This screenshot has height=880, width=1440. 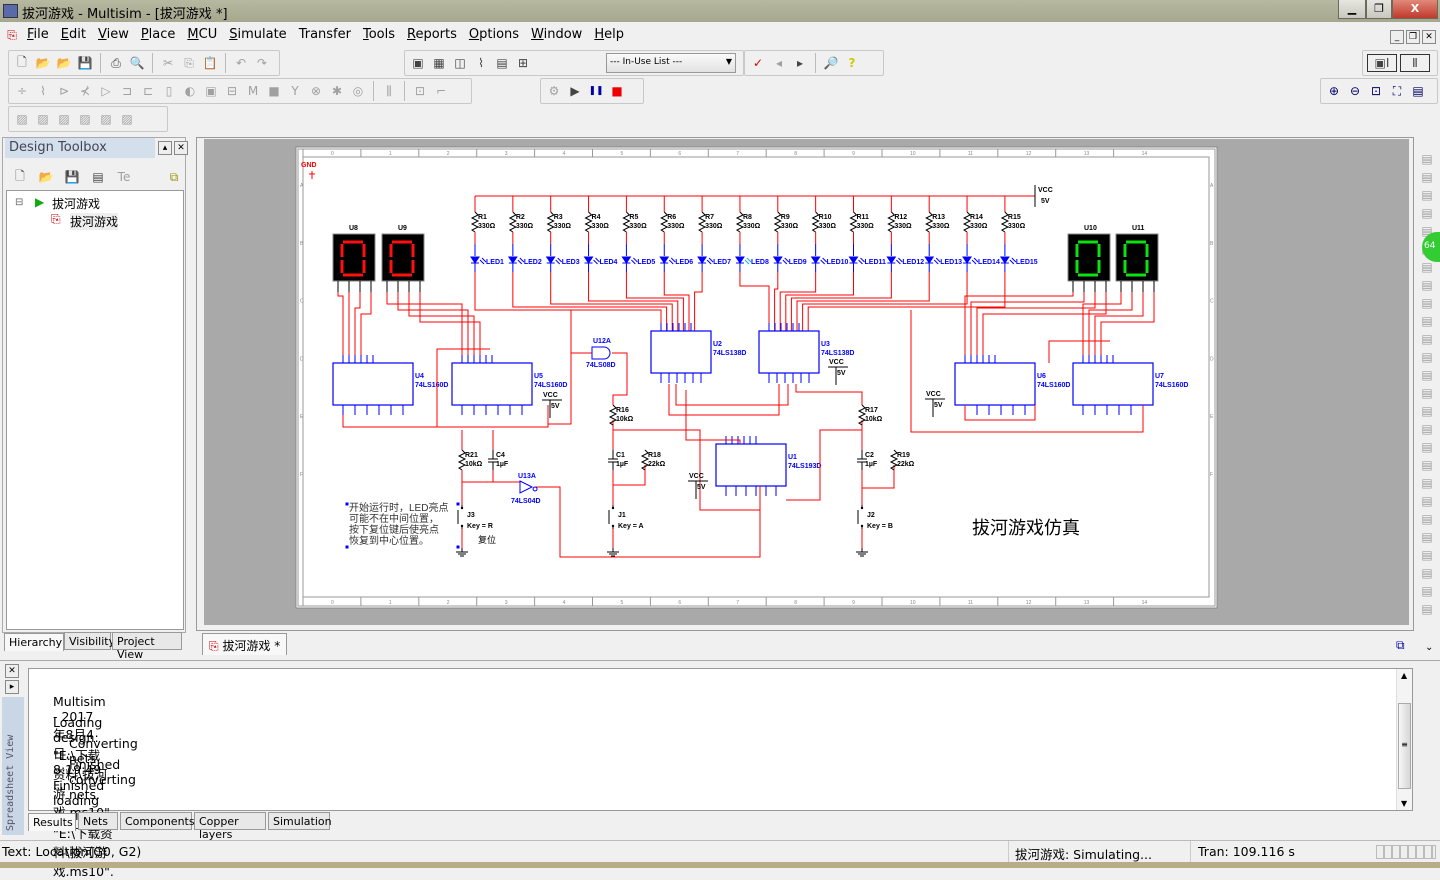 What do you see at coordinates (295, 91) in the screenshot?
I see `rf-icon: Y` at bounding box center [295, 91].